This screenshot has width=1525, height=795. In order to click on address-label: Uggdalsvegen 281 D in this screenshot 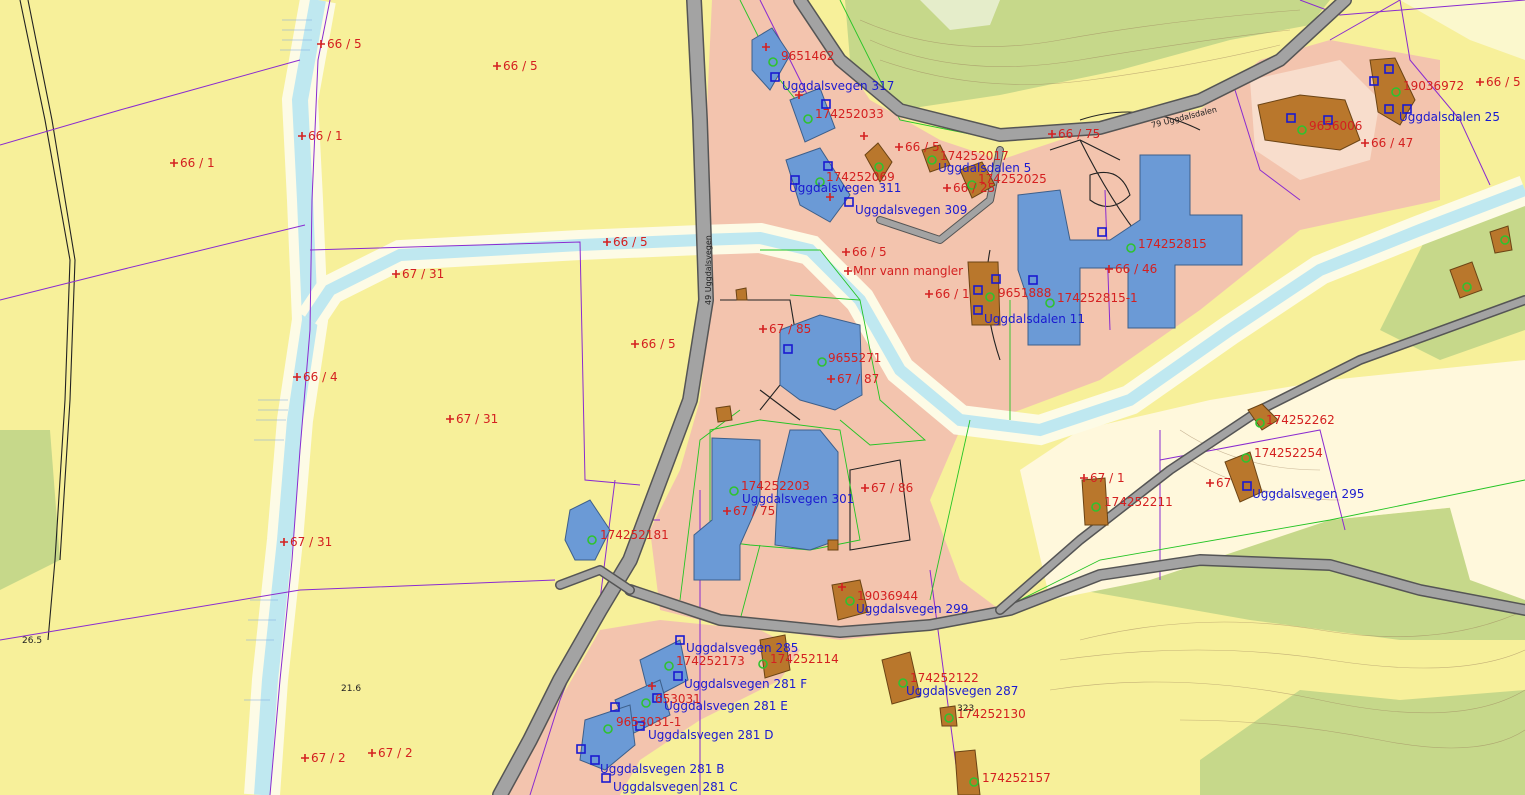, I will do `click(710, 735)`.